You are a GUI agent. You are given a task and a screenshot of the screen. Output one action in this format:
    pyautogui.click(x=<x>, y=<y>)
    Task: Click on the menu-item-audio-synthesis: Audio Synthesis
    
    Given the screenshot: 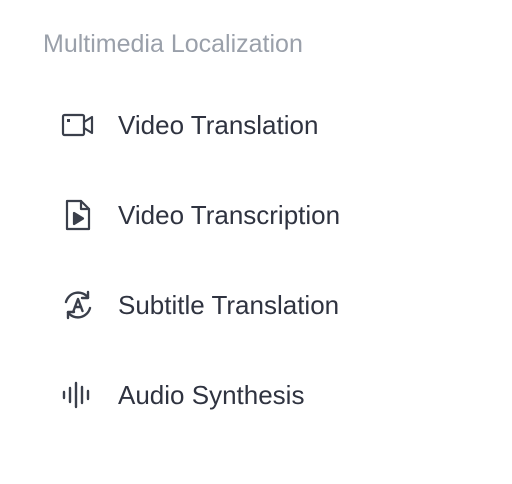 What is the action you would take?
    pyautogui.click(x=262, y=395)
    